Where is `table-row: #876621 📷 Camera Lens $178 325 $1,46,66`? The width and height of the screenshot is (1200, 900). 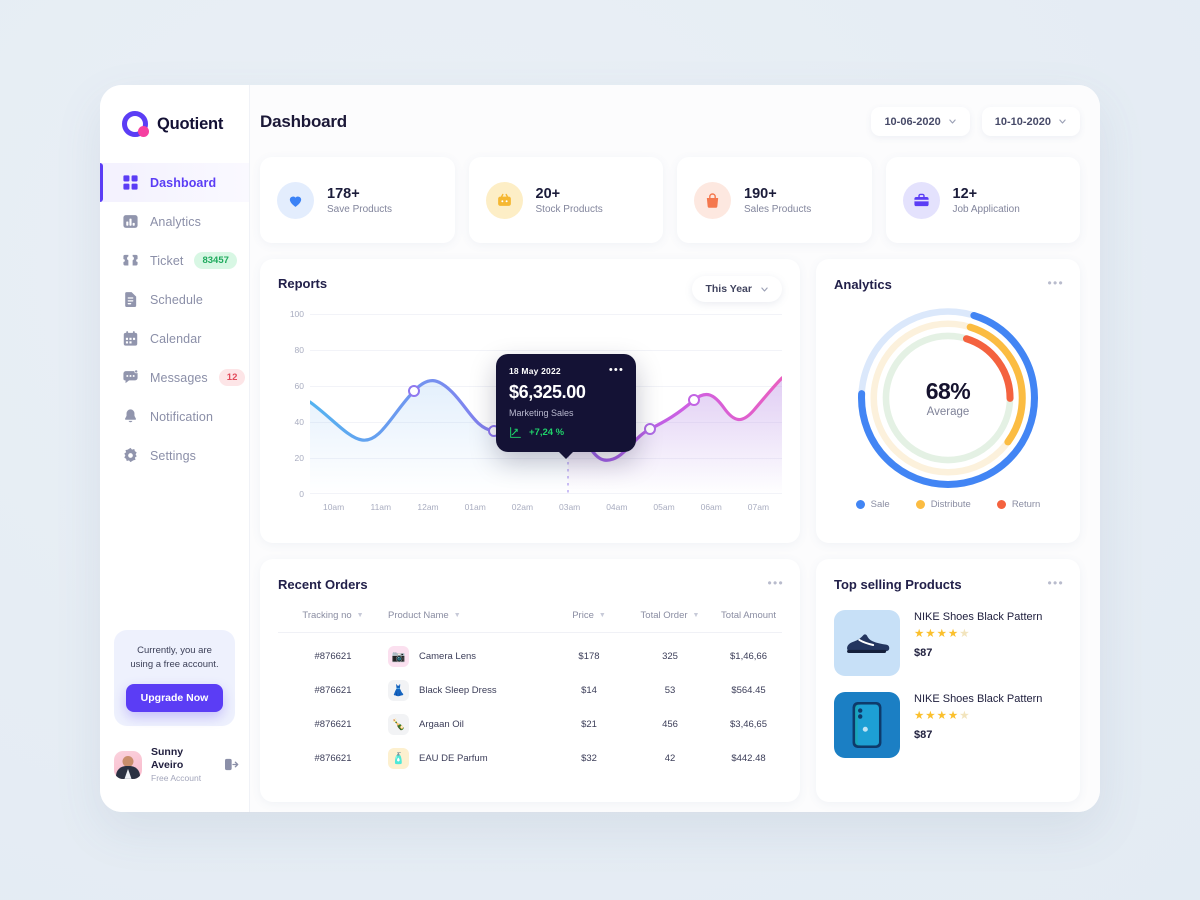 table-row: #876621 📷 Camera Lens $178 325 $1,46,66 is located at coordinates (530, 650).